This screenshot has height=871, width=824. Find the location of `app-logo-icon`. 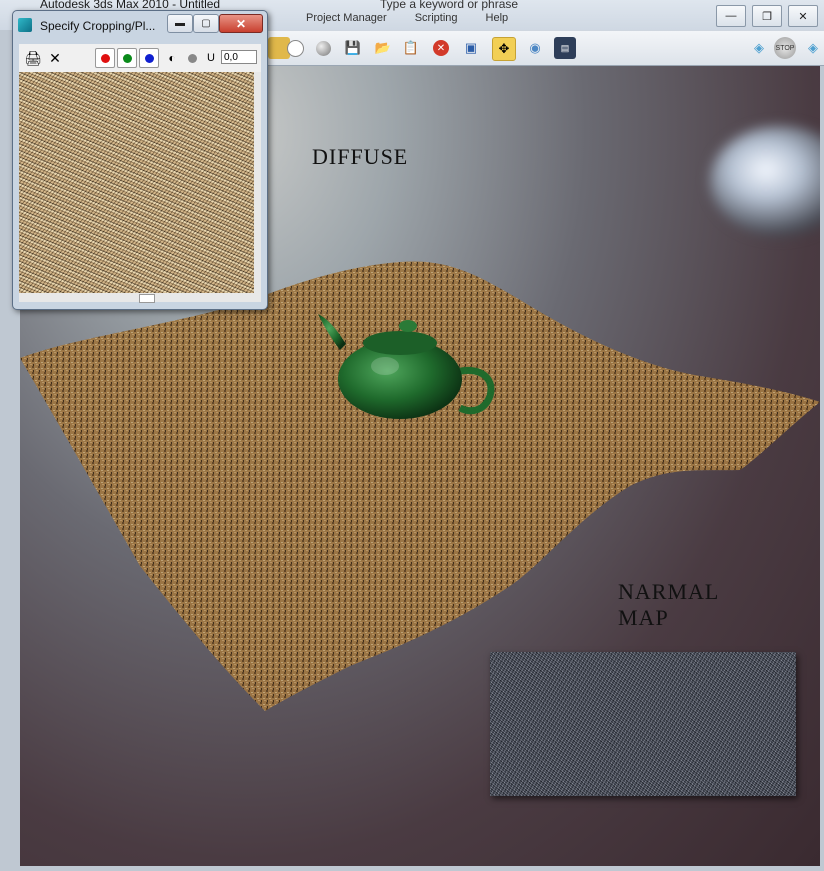

app-logo-icon is located at coordinates (25, 25).